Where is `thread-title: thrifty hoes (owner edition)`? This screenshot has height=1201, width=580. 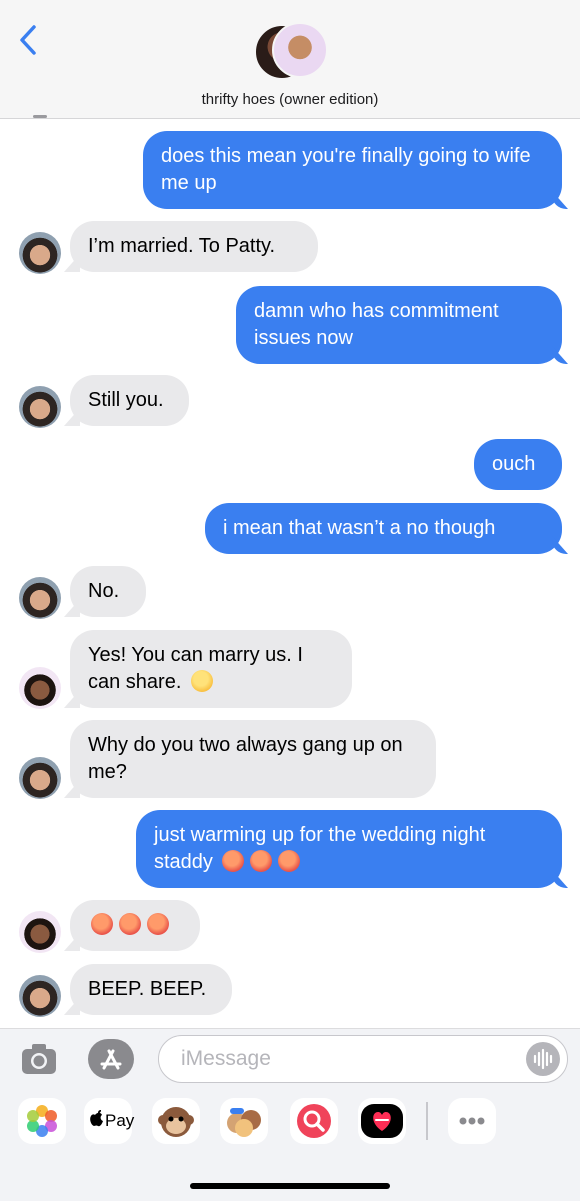 thread-title: thrifty hoes (owner edition) is located at coordinates (290, 99).